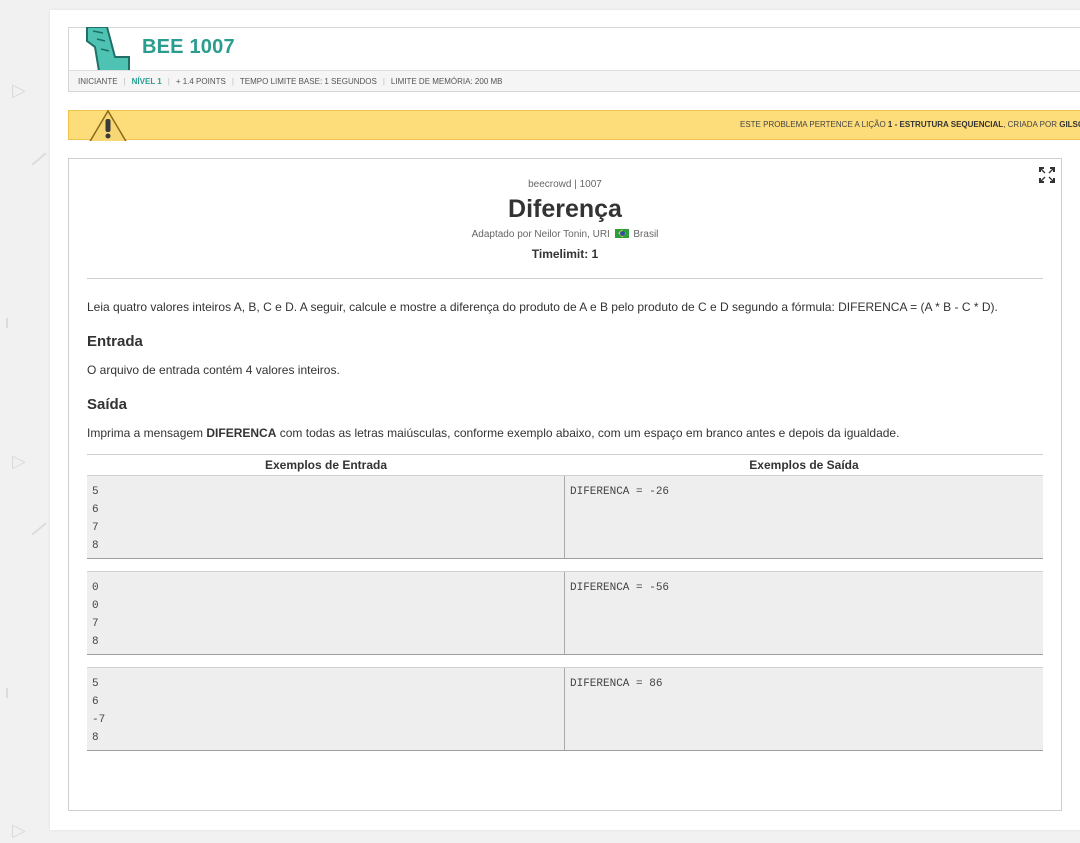 The image size is (1080, 843). What do you see at coordinates (813, 124) in the screenshot?
I see `lesson-prefix: ESTE PROBLEMA PERTENCE A LIÇÃO` at bounding box center [813, 124].